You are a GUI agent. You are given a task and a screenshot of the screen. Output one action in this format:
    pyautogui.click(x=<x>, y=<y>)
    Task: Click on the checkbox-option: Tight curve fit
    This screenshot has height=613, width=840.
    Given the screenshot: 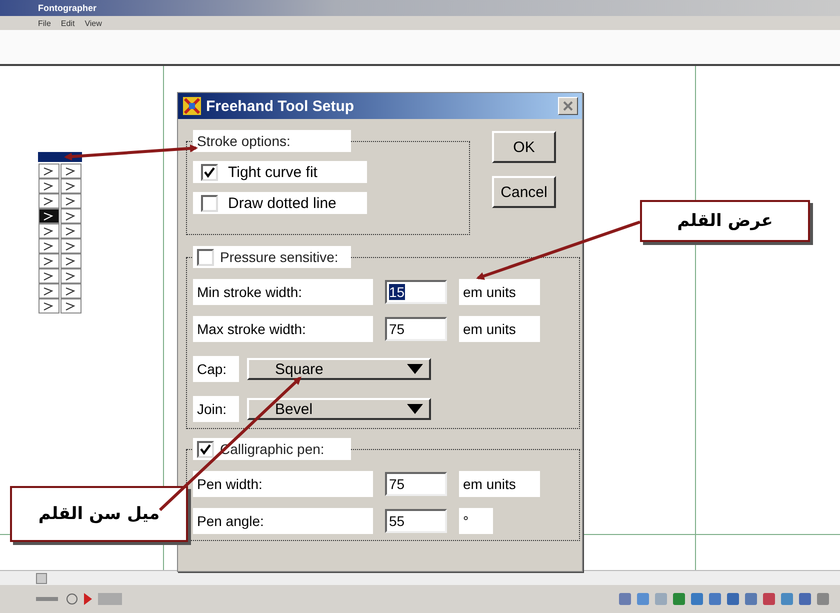 What is the action you would take?
    pyautogui.click(x=280, y=172)
    